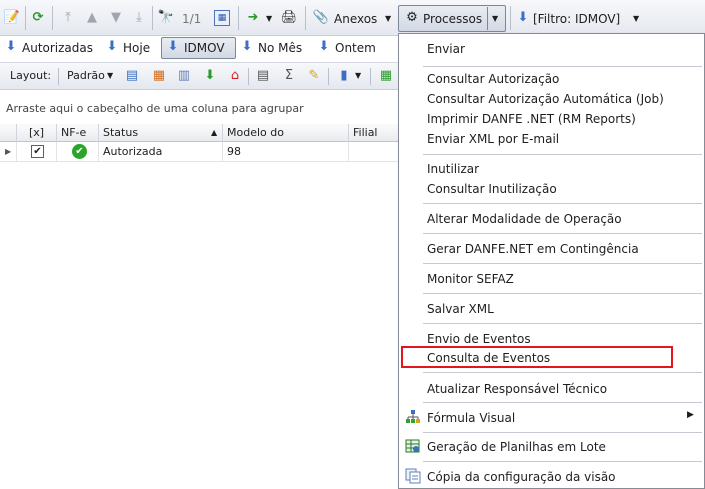  What do you see at coordinates (470, 279) in the screenshot?
I see `menu-item-monitor-sefaz: Monitor SEFAZ` at bounding box center [470, 279].